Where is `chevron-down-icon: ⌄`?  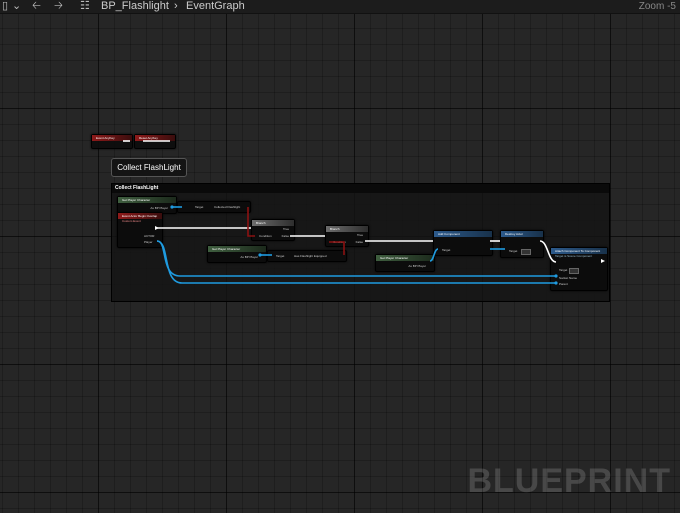
chevron-down-icon: ⌄ is located at coordinates (16, 6).